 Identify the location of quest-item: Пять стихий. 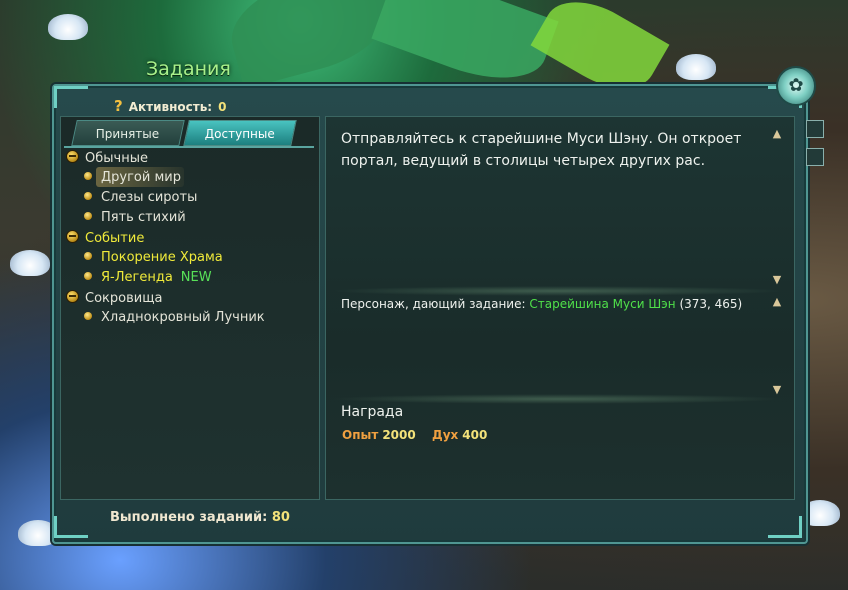
(135, 217).